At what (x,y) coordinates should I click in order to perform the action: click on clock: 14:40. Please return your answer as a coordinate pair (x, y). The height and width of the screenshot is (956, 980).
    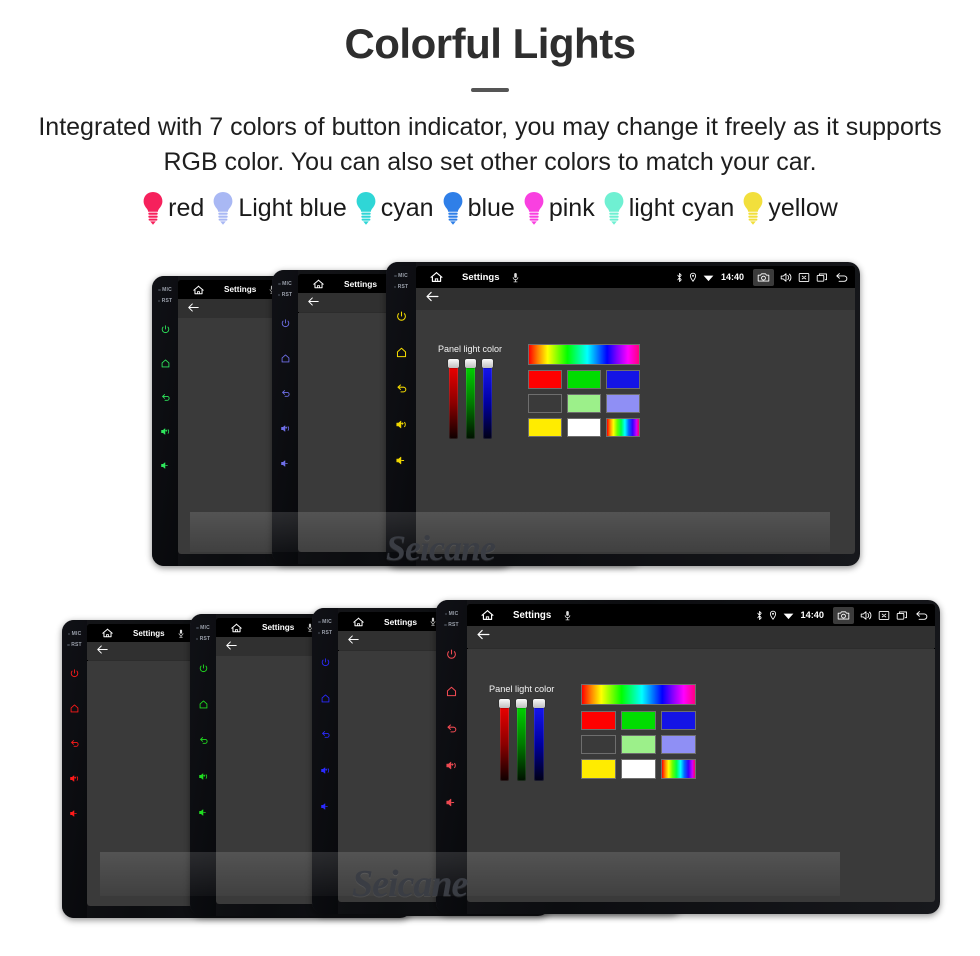
    Looking at the image, I should click on (732, 277).